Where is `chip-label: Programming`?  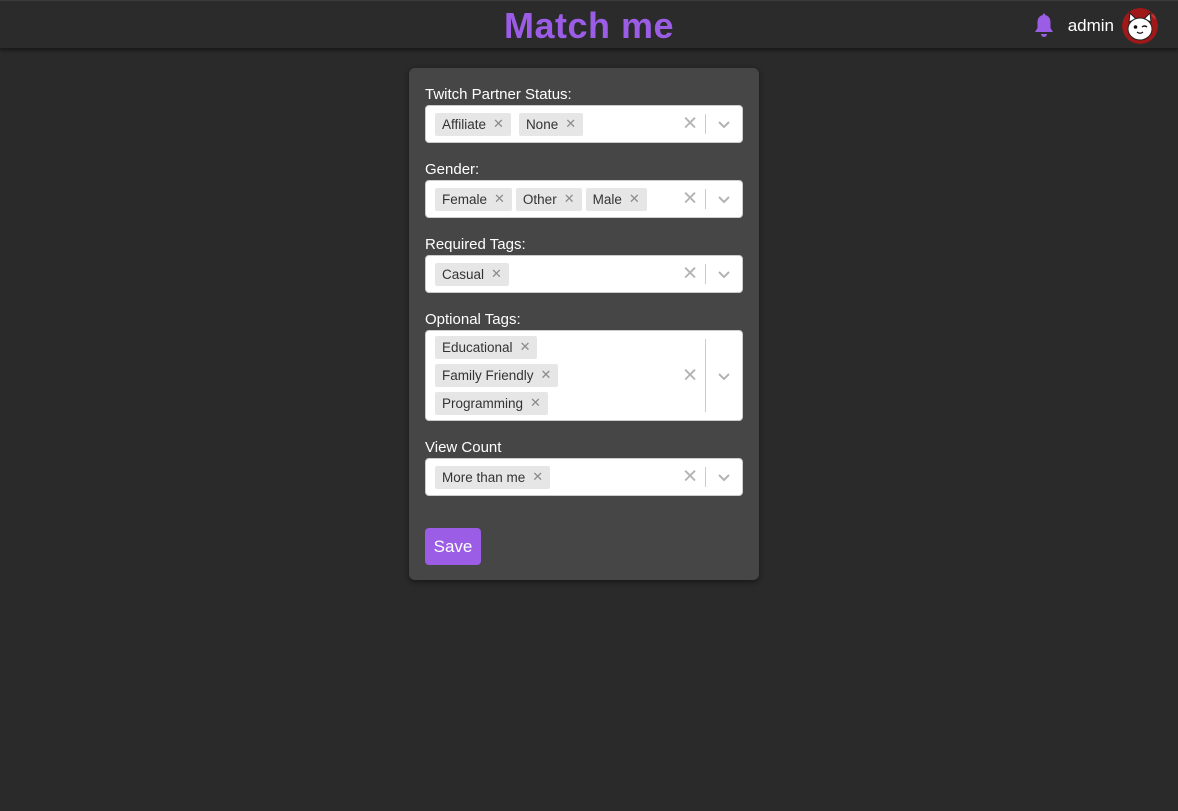
chip-label: Programming is located at coordinates (483, 403).